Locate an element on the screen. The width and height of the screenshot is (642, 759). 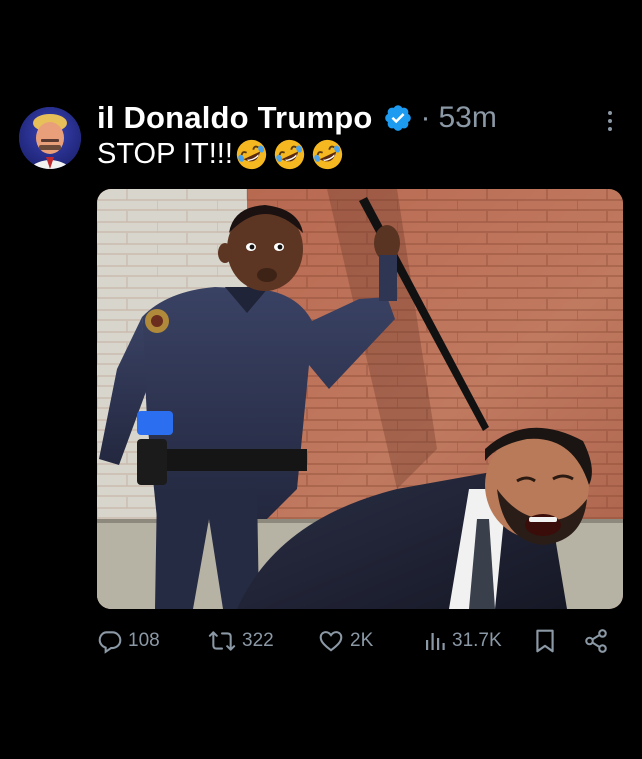
like-count: 2K is located at coordinates (362, 640).